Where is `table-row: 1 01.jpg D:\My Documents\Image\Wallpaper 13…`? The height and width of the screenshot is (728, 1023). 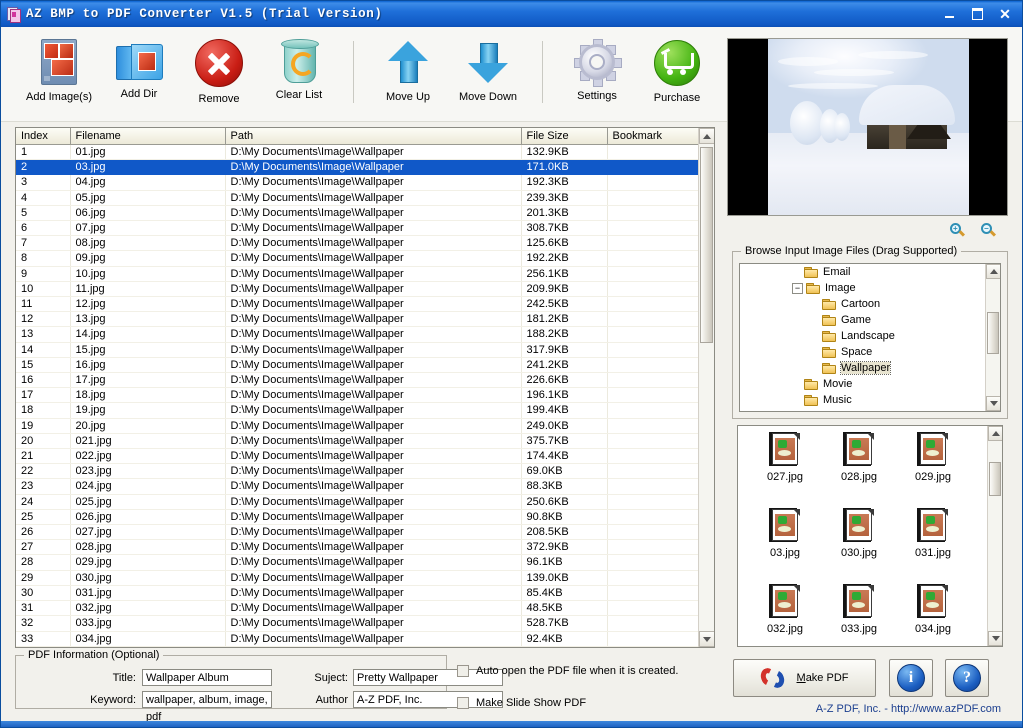 table-row: 1 01.jpg D:\My Documents\Image\Wallpaper 13… is located at coordinates (358, 152).